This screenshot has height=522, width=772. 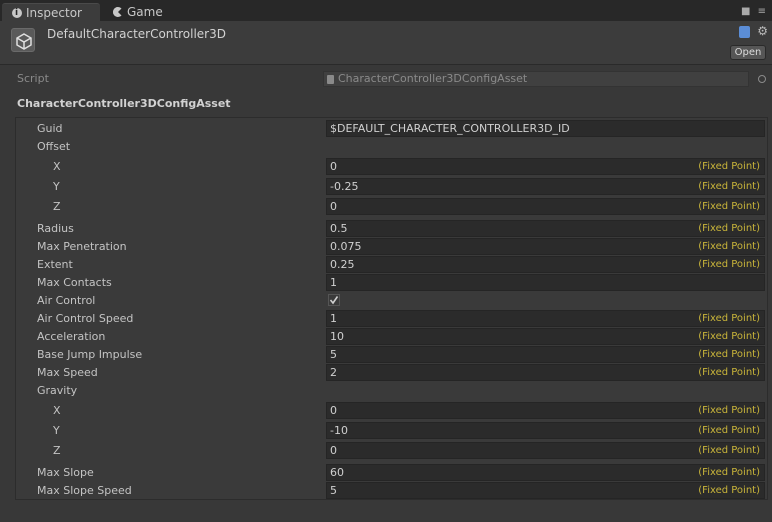 I want to click on gear-icon: ⚙, so click(x=762, y=31).